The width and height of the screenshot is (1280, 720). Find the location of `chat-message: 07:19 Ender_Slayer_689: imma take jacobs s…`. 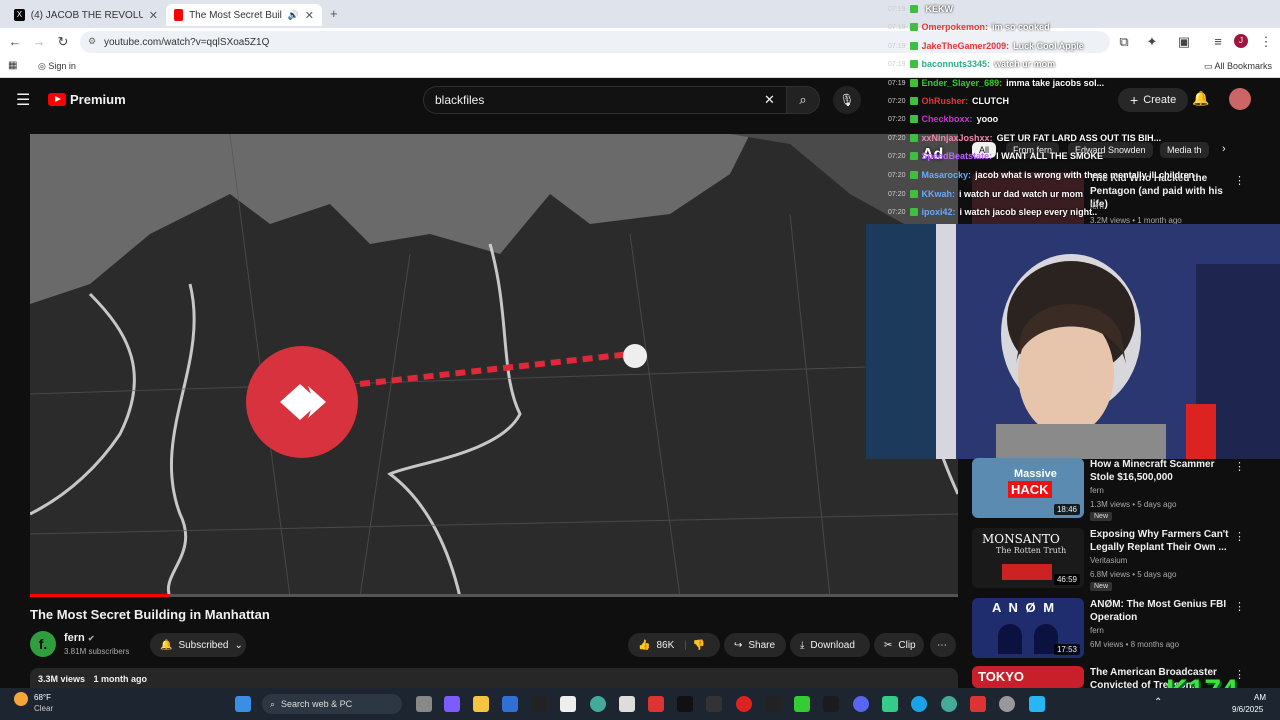

chat-message: 07:19 Ender_Slayer_689: imma take jacobs s… is located at coordinates (996, 83).